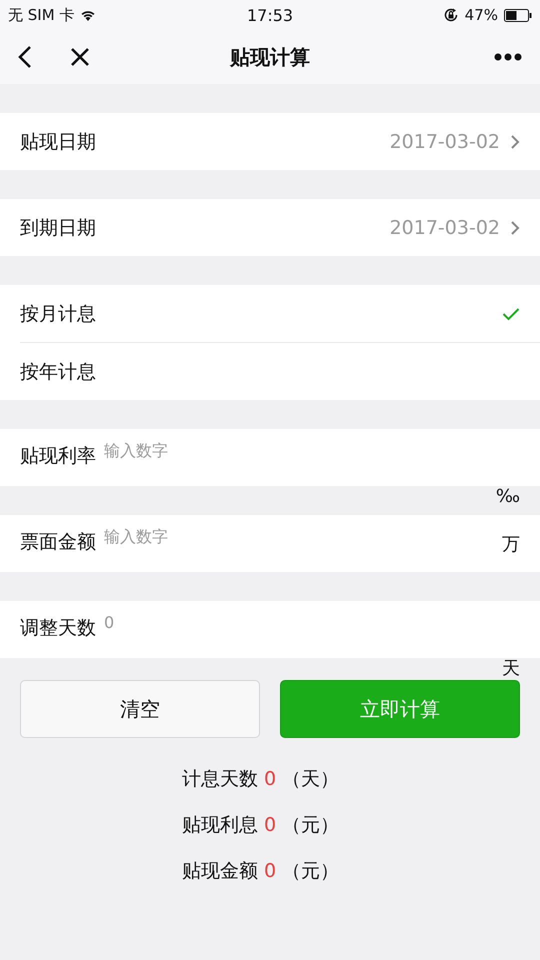  What do you see at coordinates (450, 15) in the screenshot?
I see `rotation-lock-icon` at bounding box center [450, 15].